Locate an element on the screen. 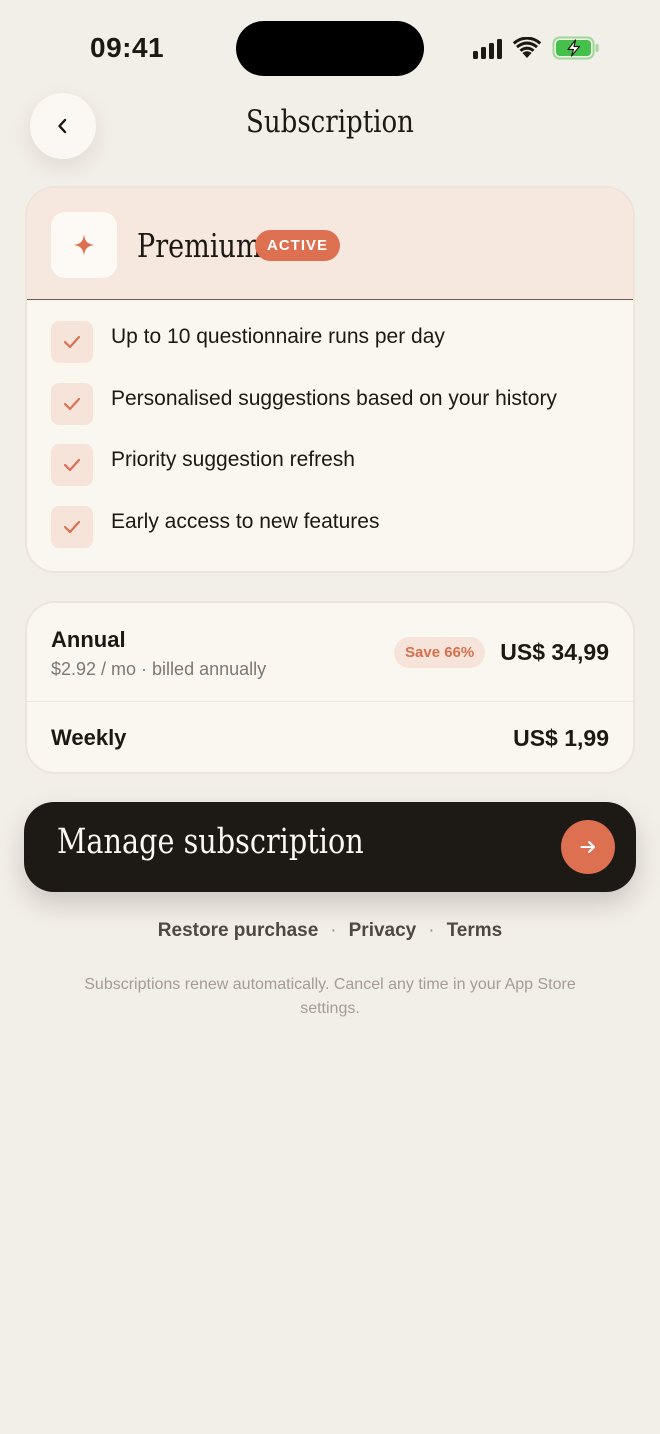 This screenshot has height=1434, width=660. annual-subtitle: $2.92 / mo · billed annually is located at coordinates (159, 669).